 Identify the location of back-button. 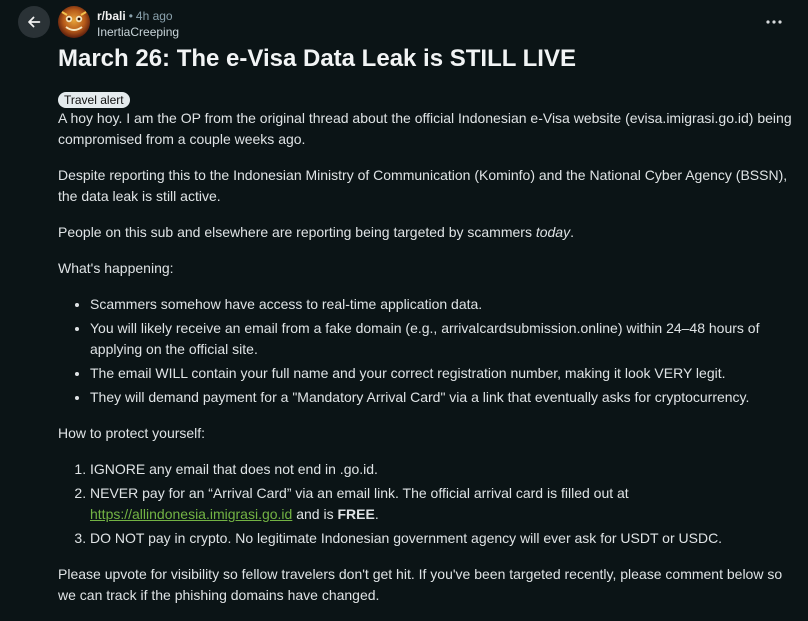
(34, 22).